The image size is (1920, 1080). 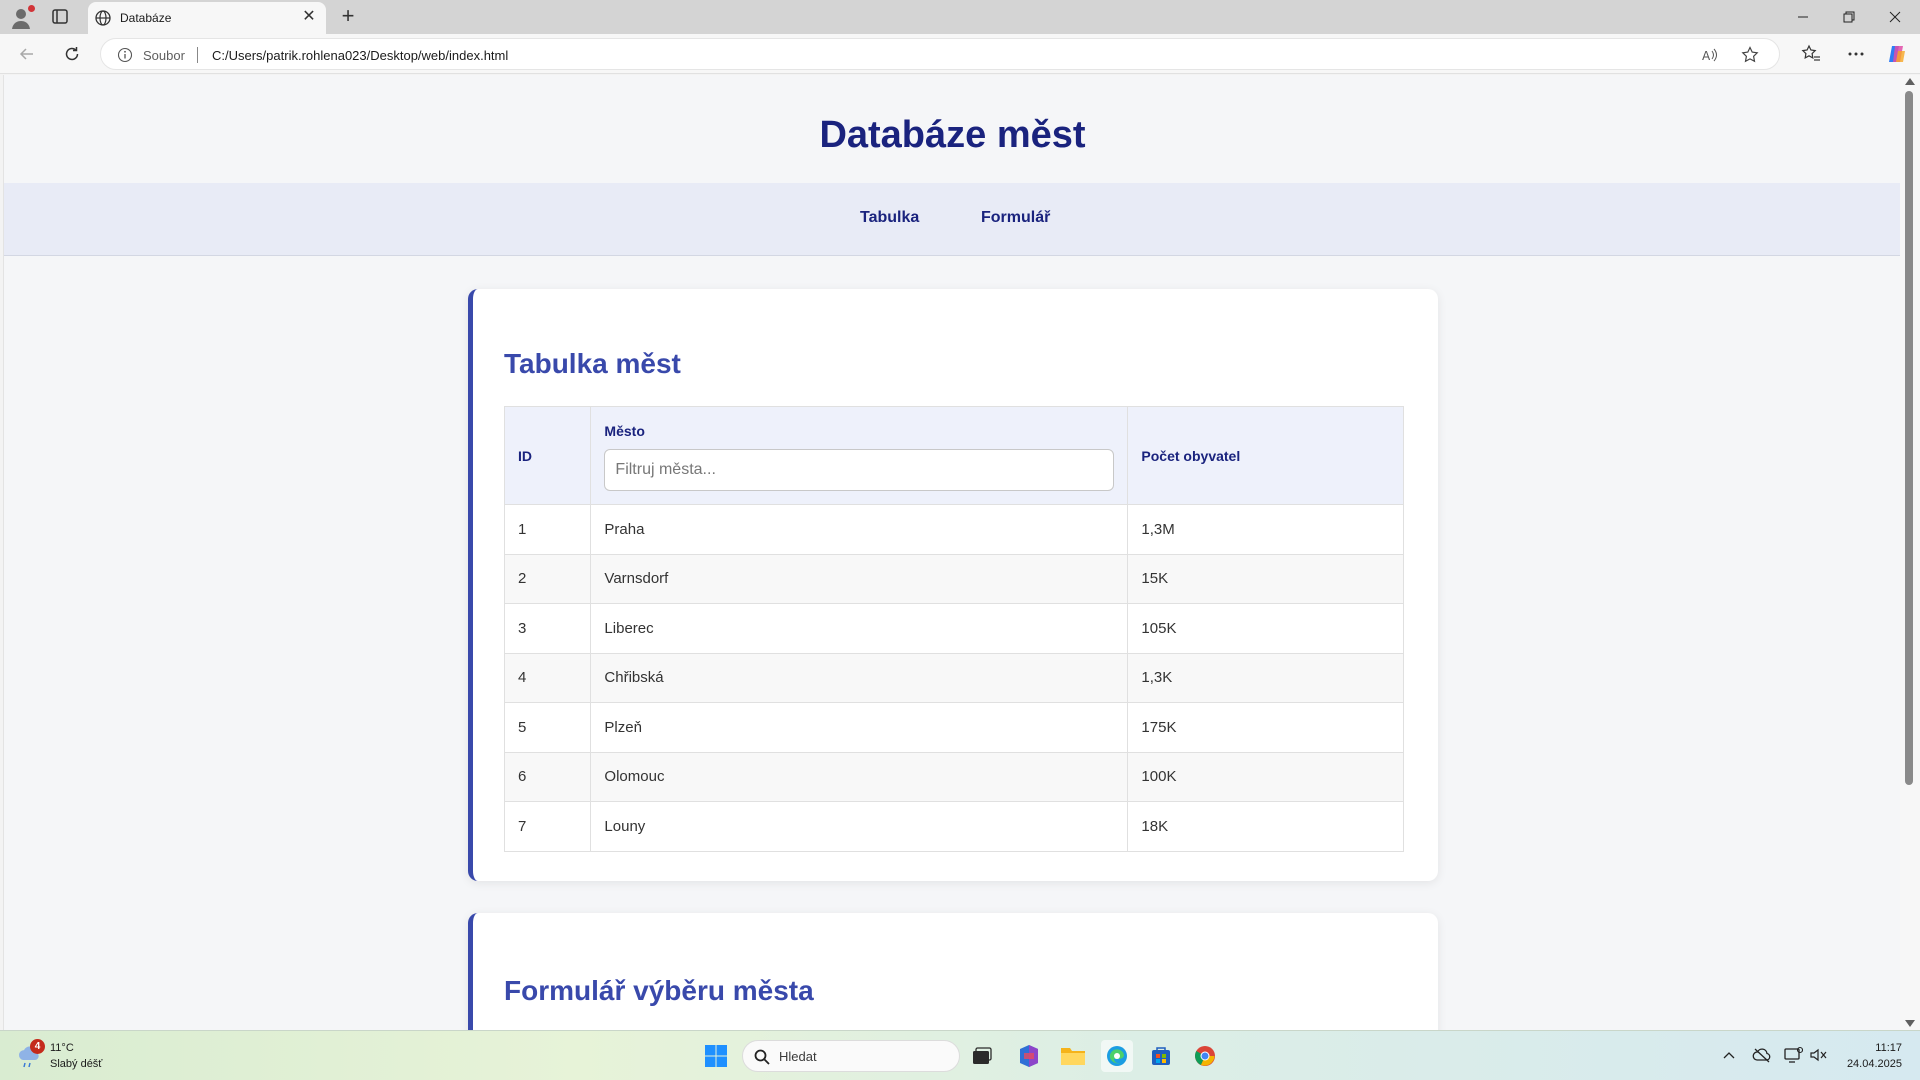 I want to click on read-aloud-icon: A, so click(x=1710, y=55).